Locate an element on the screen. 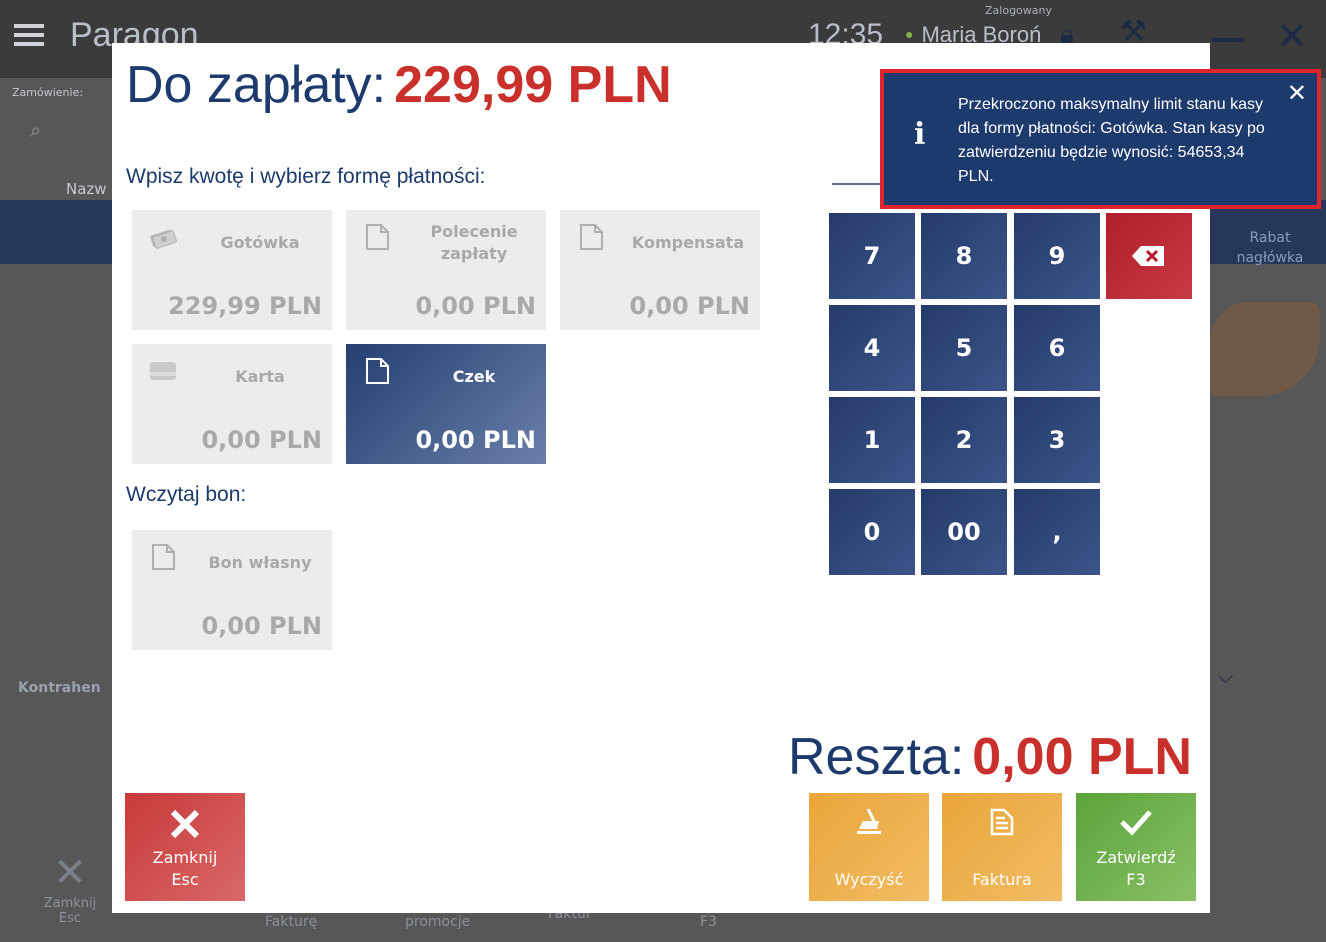 The width and height of the screenshot is (1326, 942). key-comma: , is located at coordinates (1057, 532).